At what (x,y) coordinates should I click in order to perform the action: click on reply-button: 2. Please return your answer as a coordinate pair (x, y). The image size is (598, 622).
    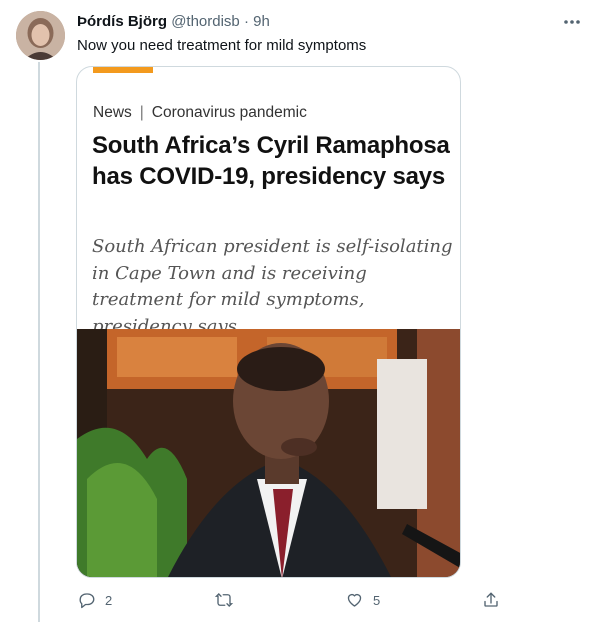
    Looking at the image, I should click on (95, 600).